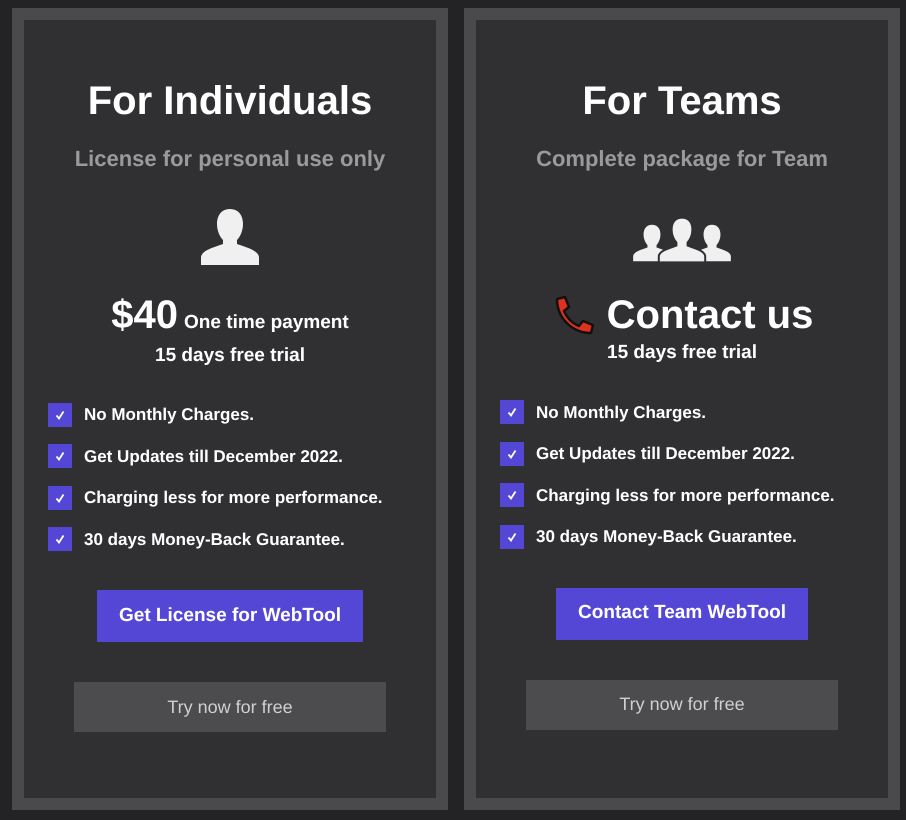 This screenshot has height=820, width=906. What do you see at coordinates (710, 315) in the screenshot?
I see `contact-heading: Contact us` at bounding box center [710, 315].